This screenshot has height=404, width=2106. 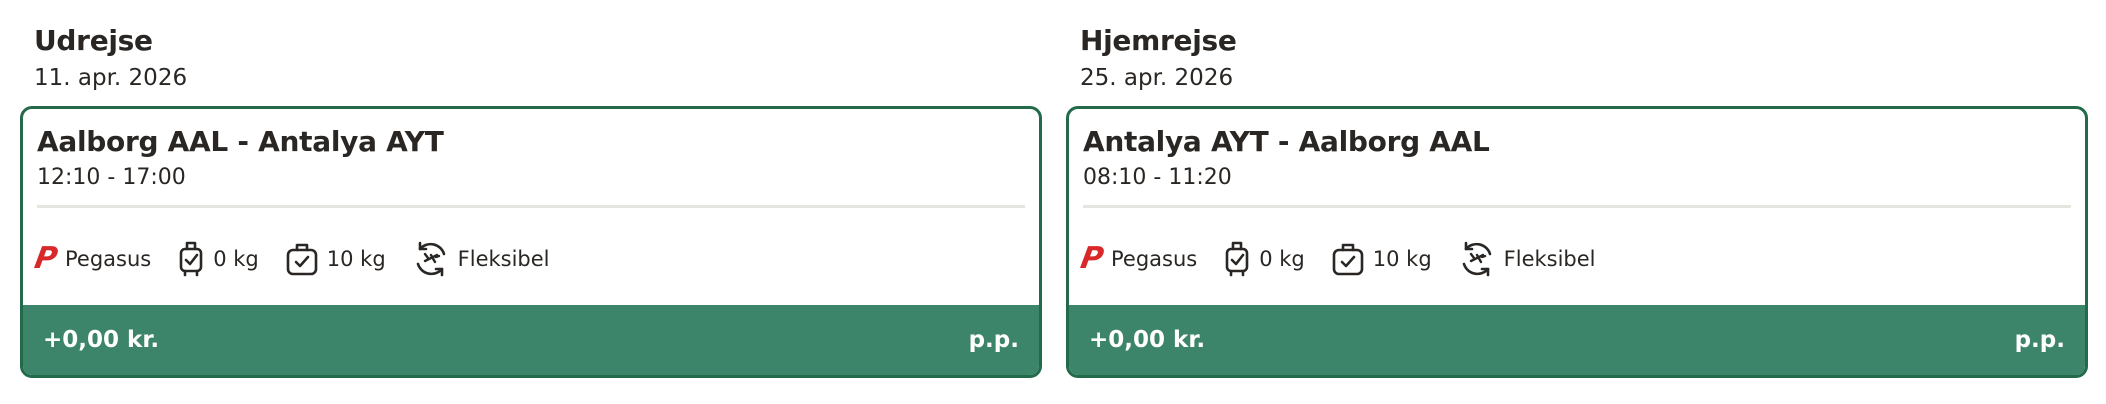 What do you see at coordinates (1157, 177) in the screenshot?
I see `flight-time: 08:10 - 11:20` at bounding box center [1157, 177].